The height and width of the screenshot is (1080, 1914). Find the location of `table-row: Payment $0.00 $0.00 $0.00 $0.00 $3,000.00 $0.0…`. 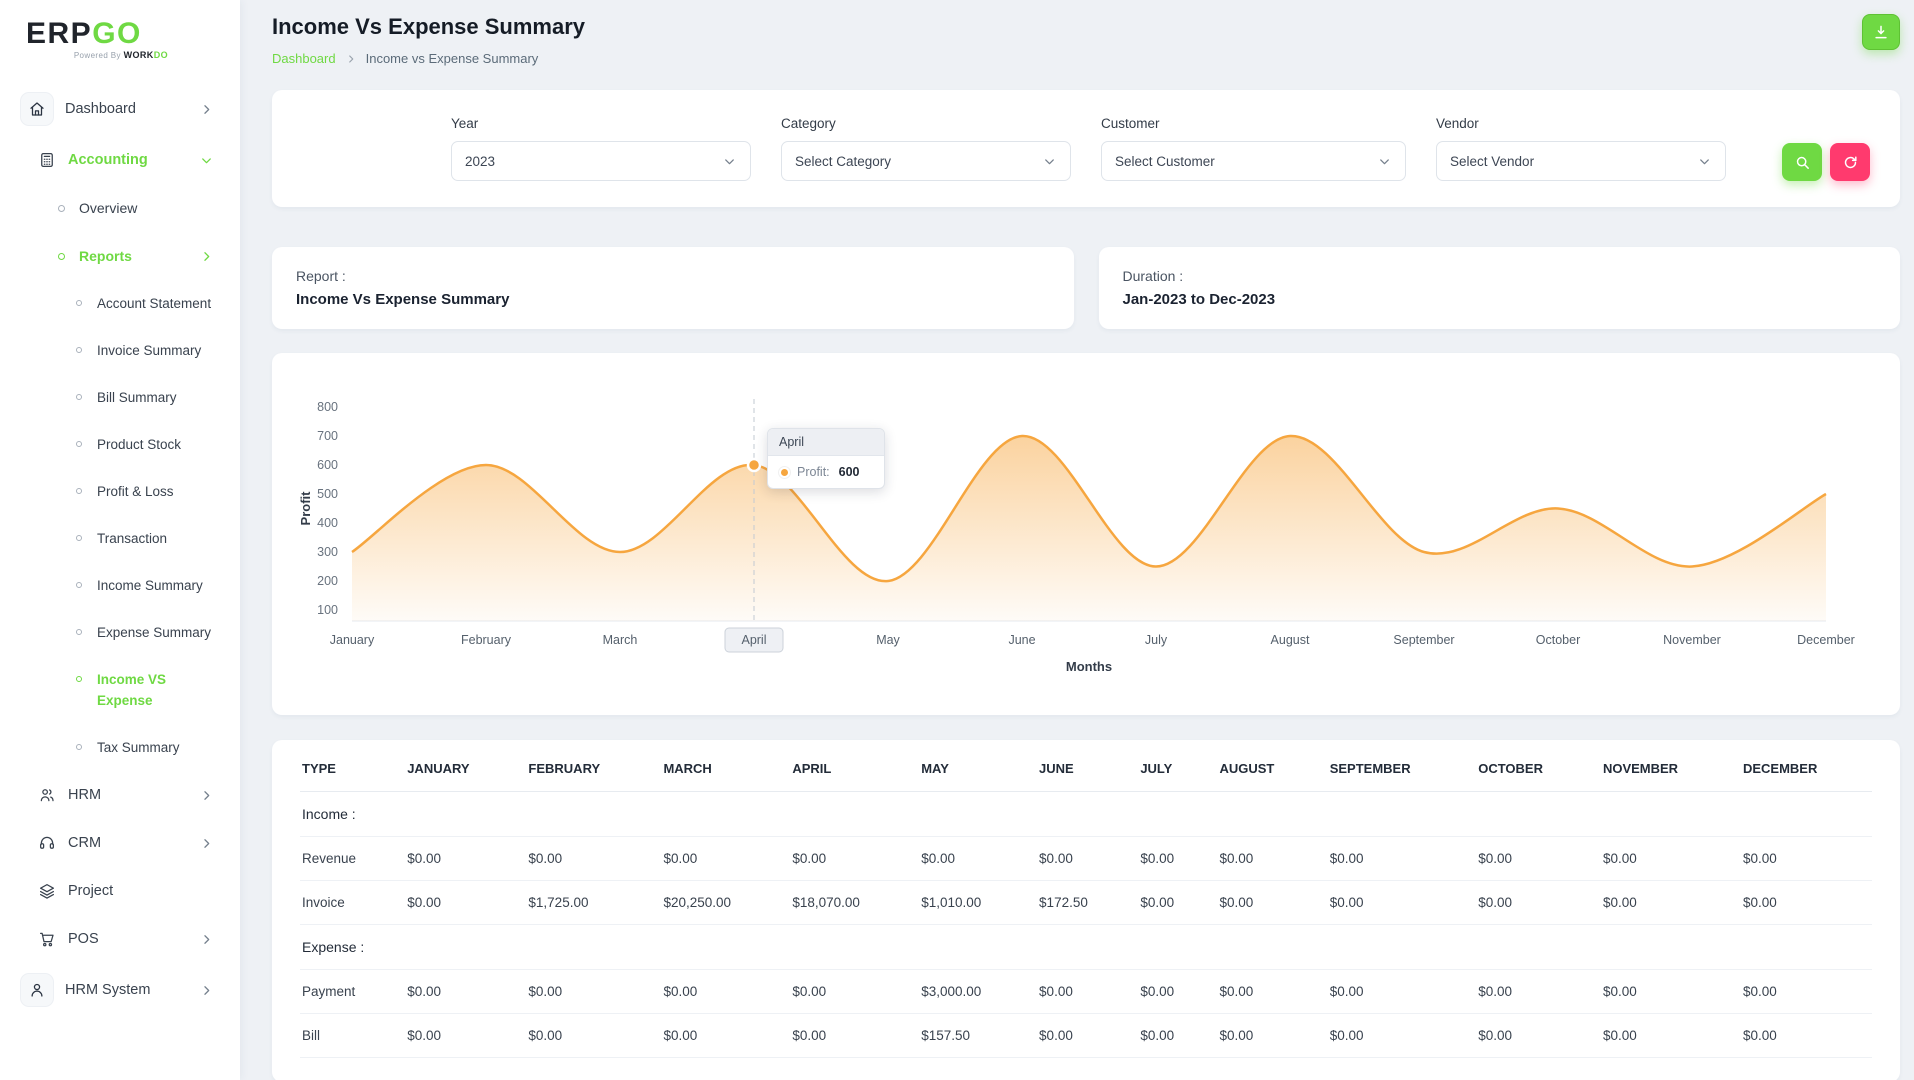

table-row: Payment $0.00 $0.00 $0.00 $0.00 $3,000.00 $0.0… is located at coordinates (1086, 991).